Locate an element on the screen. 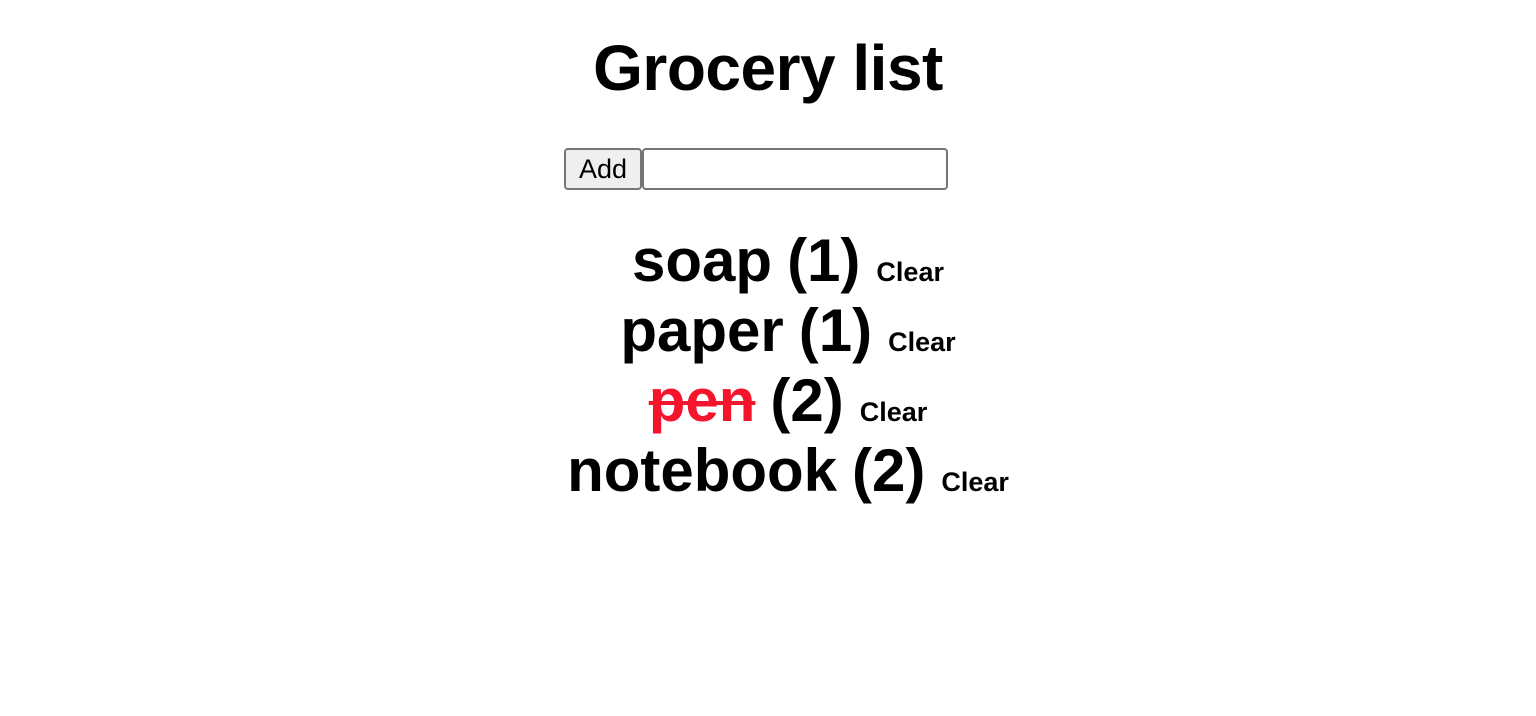 The image size is (1536, 716). list-item: pen (2) Clear is located at coordinates (768, 401).